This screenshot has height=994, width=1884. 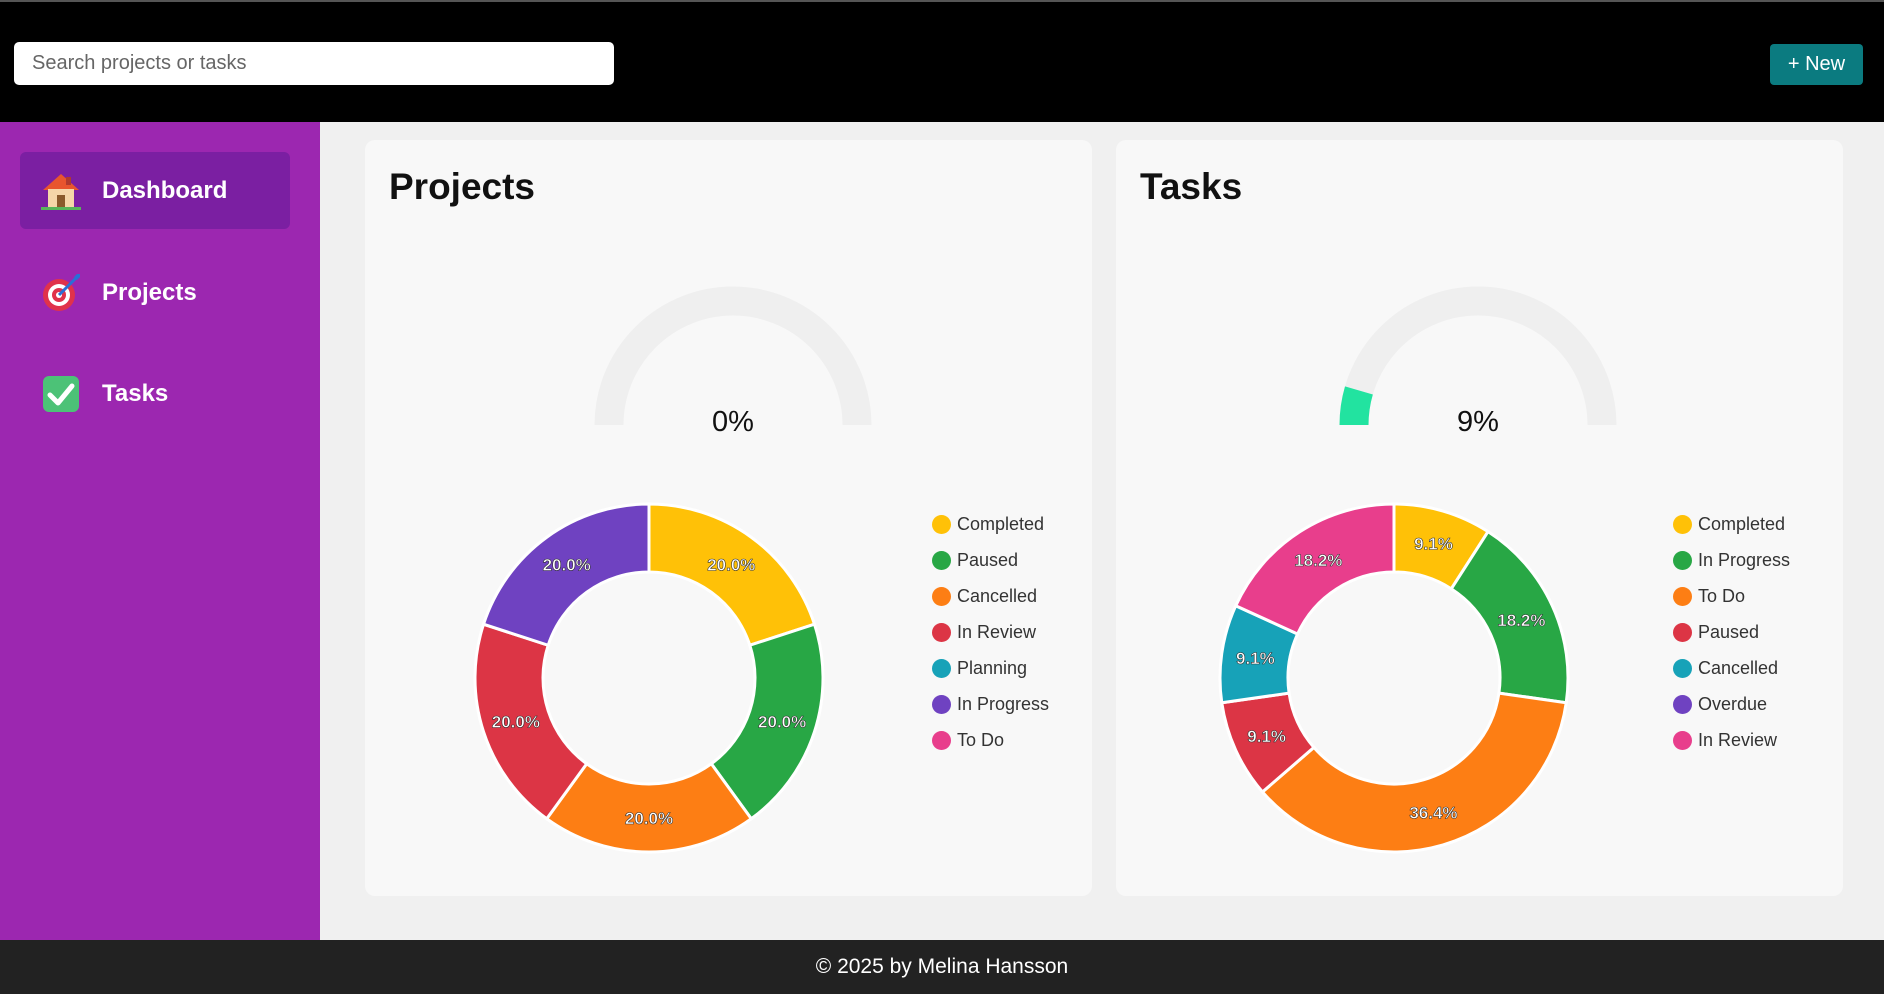 I want to click on sidebar-item-projects: Projects, so click(x=155, y=292).